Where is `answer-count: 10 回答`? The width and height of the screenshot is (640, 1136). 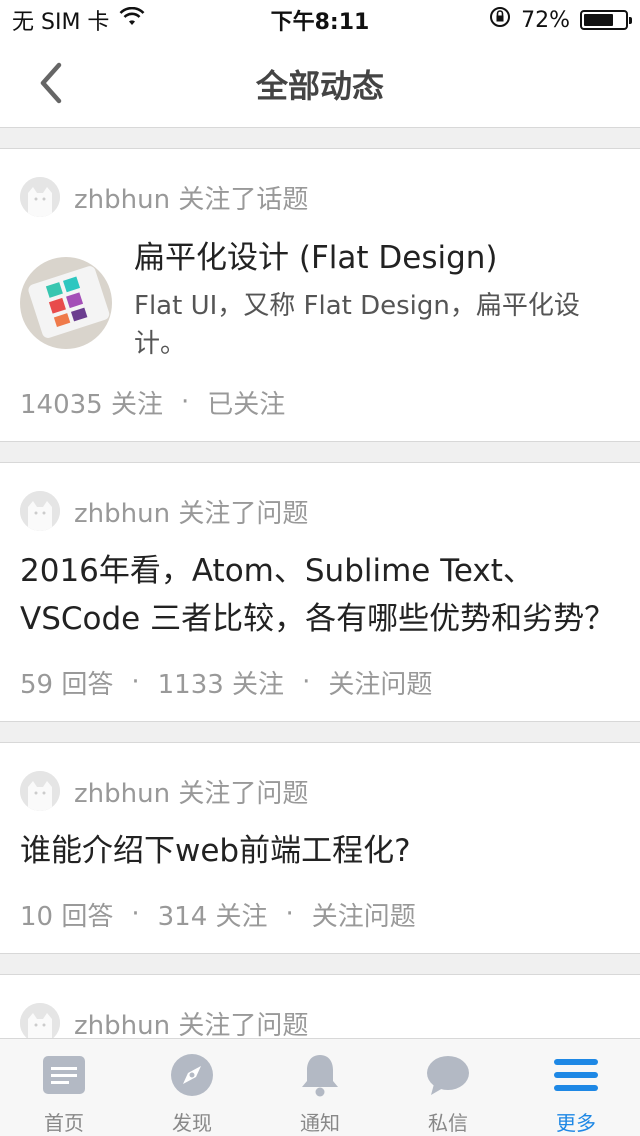
answer-count: 10 回答 is located at coordinates (67, 916).